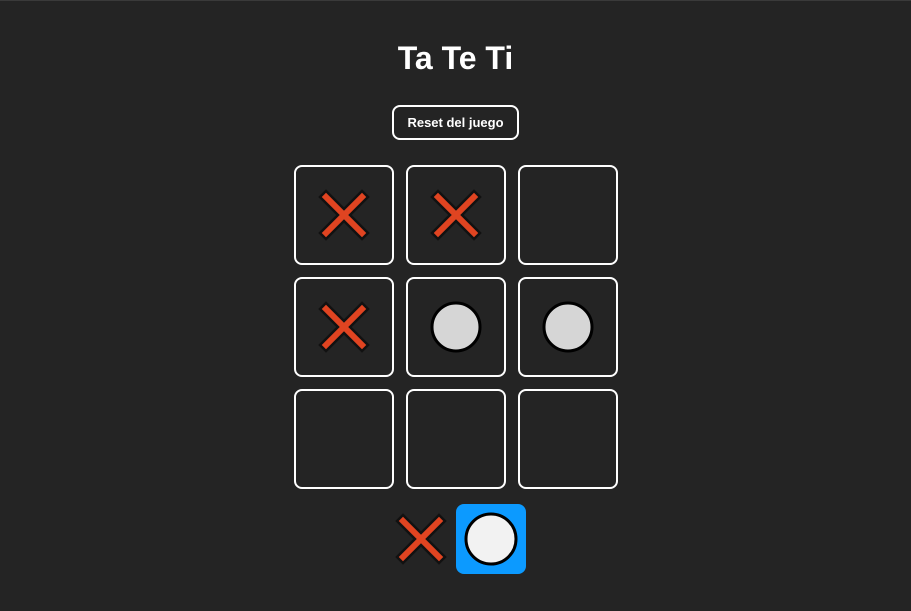  I want to click on turn-indicator-o-active, so click(491, 539).